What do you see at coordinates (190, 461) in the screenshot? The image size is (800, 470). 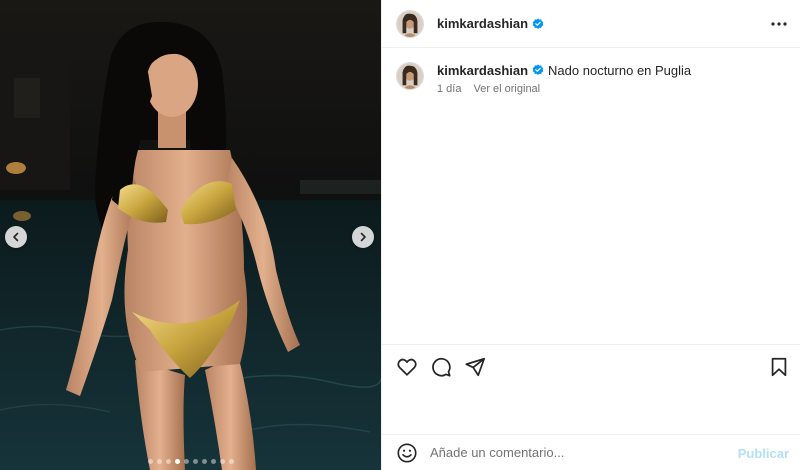 I see `carousel-dots` at bounding box center [190, 461].